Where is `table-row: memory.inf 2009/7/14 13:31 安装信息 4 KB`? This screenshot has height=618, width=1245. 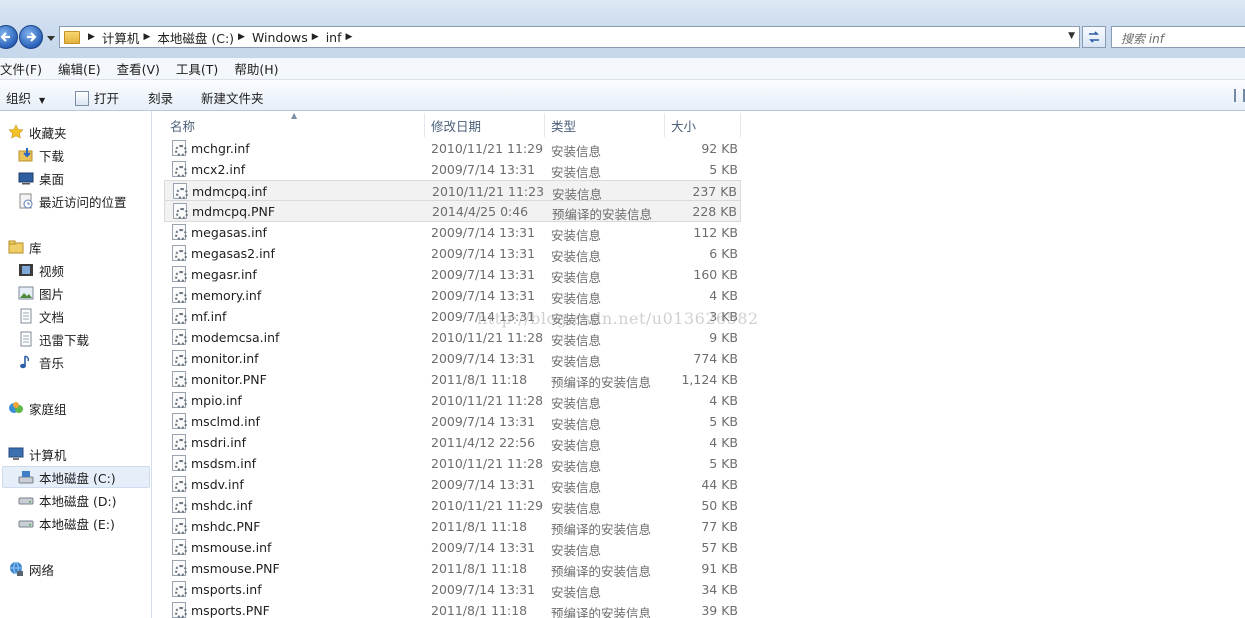 table-row: memory.inf 2009/7/14 13:31 安装信息 4 KB is located at coordinates (452, 295).